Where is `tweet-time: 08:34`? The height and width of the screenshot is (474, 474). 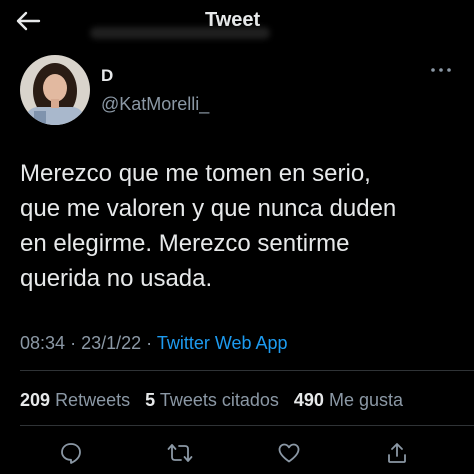 tweet-time: 08:34 is located at coordinates (42, 343).